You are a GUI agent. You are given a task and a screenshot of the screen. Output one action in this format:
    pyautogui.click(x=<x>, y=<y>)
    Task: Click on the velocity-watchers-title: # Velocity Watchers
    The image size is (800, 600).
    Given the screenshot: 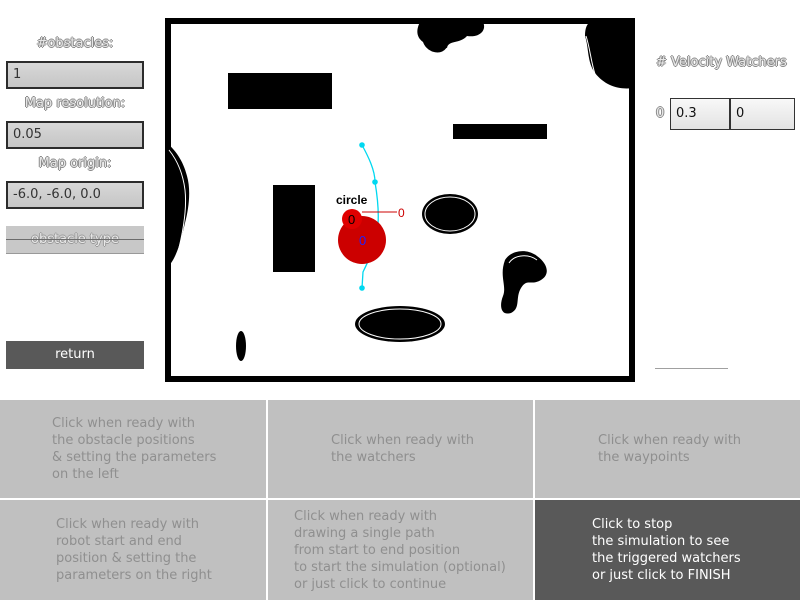 What is the action you would take?
    pyautogui.click(x=721, y=62)
    